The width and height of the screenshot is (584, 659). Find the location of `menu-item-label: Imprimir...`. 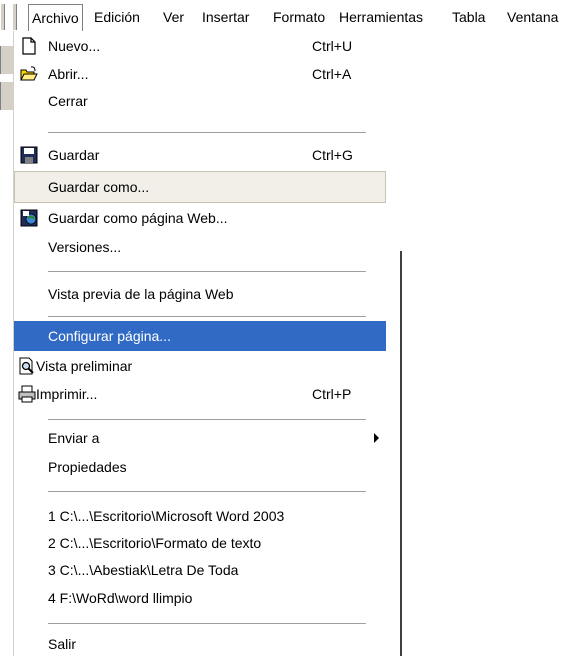

menu-item-label: Imprimir... is located at coordinates (67, 394).